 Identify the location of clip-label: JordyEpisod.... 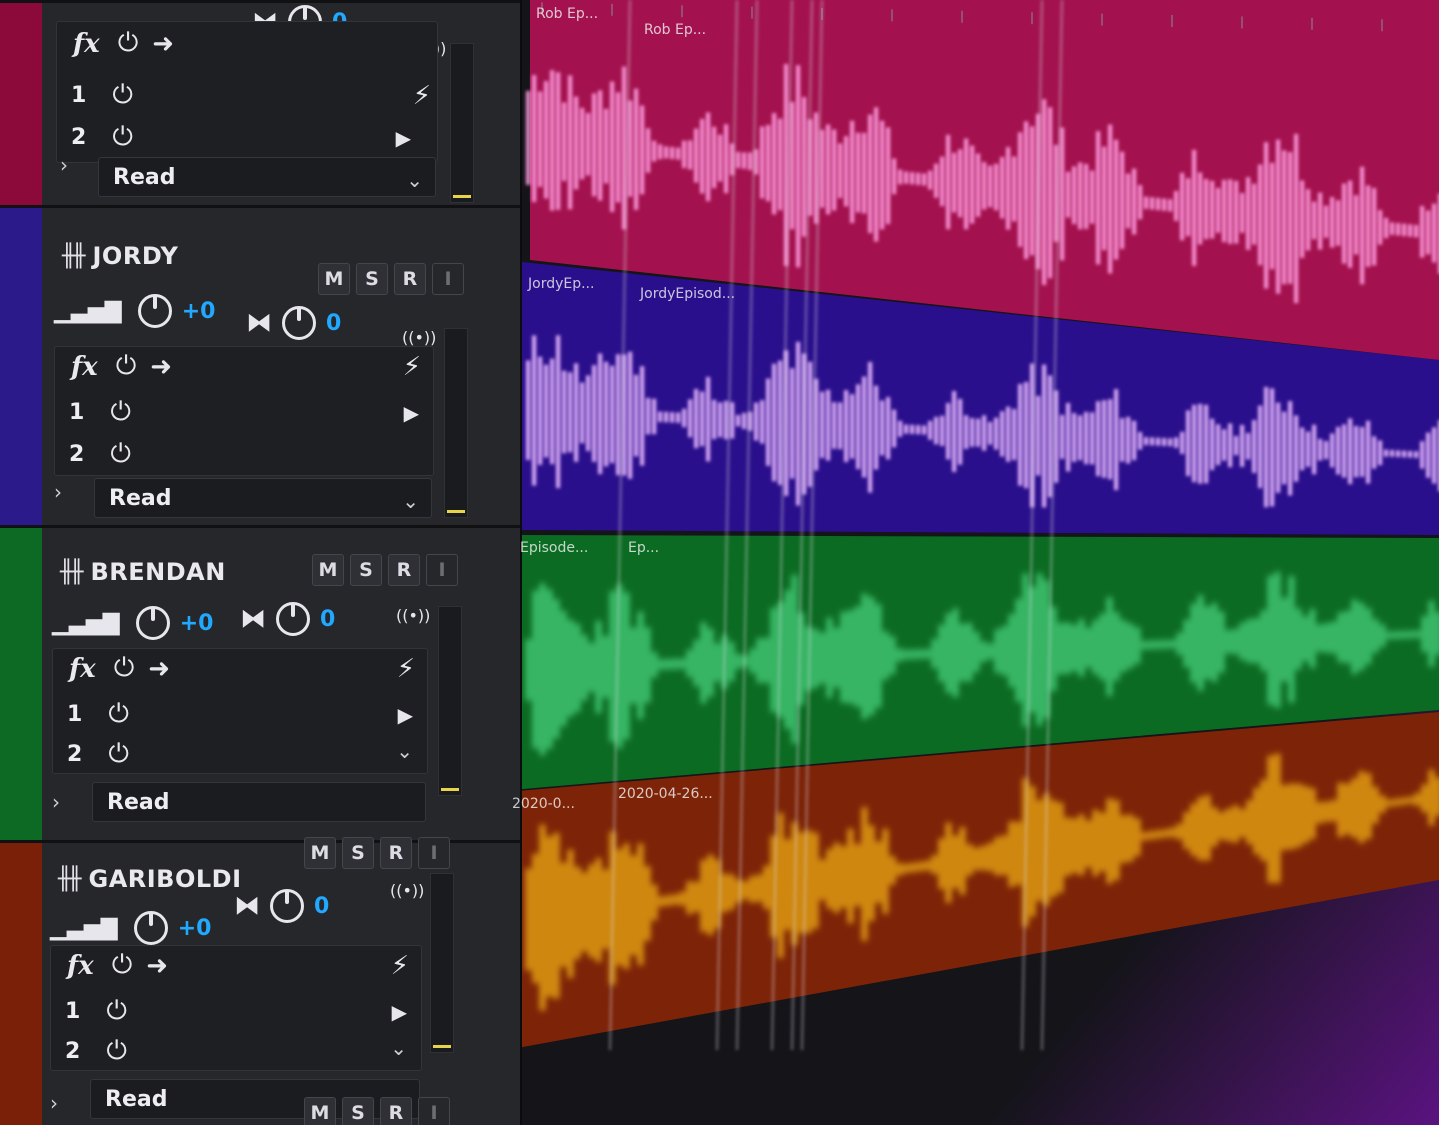
(687, 294).